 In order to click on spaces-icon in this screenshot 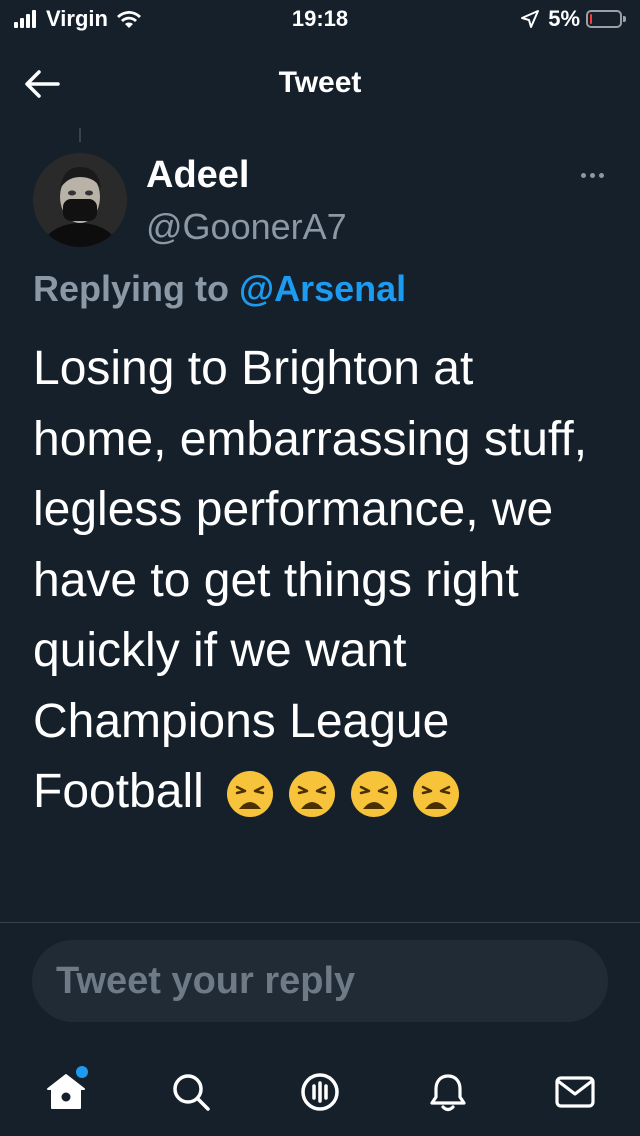, I will do `click(320, 1092)`.